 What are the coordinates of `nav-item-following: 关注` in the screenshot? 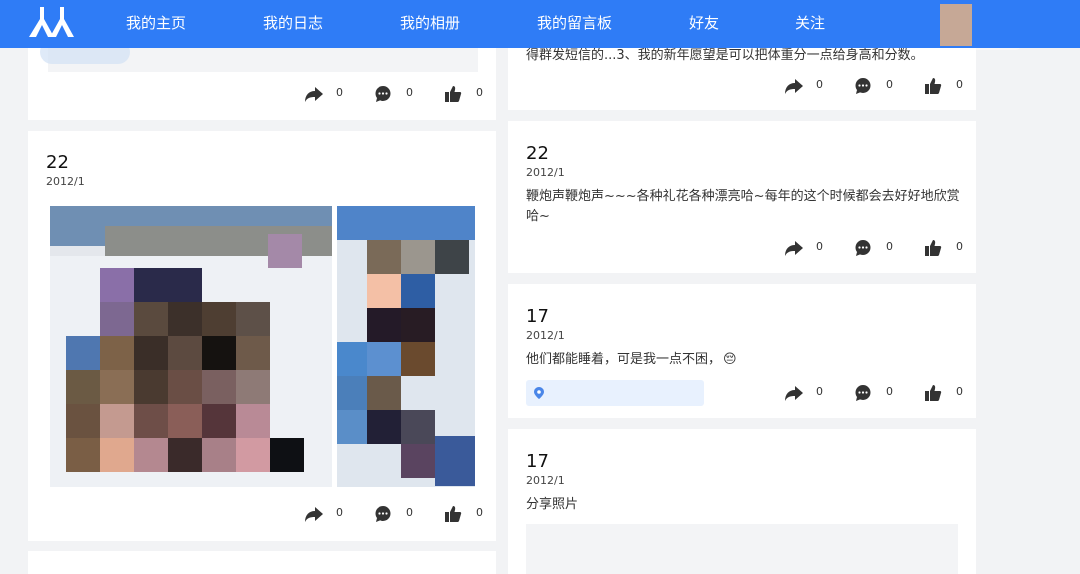 It's located at (810, 23).